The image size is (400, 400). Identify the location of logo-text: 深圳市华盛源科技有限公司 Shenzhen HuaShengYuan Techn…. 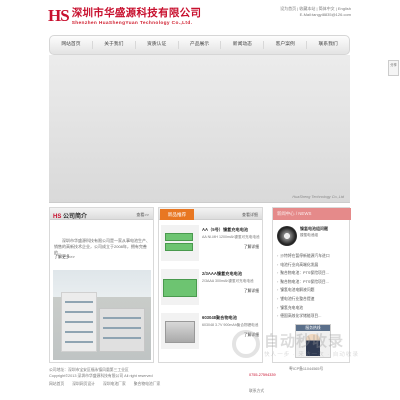
(136, 17).